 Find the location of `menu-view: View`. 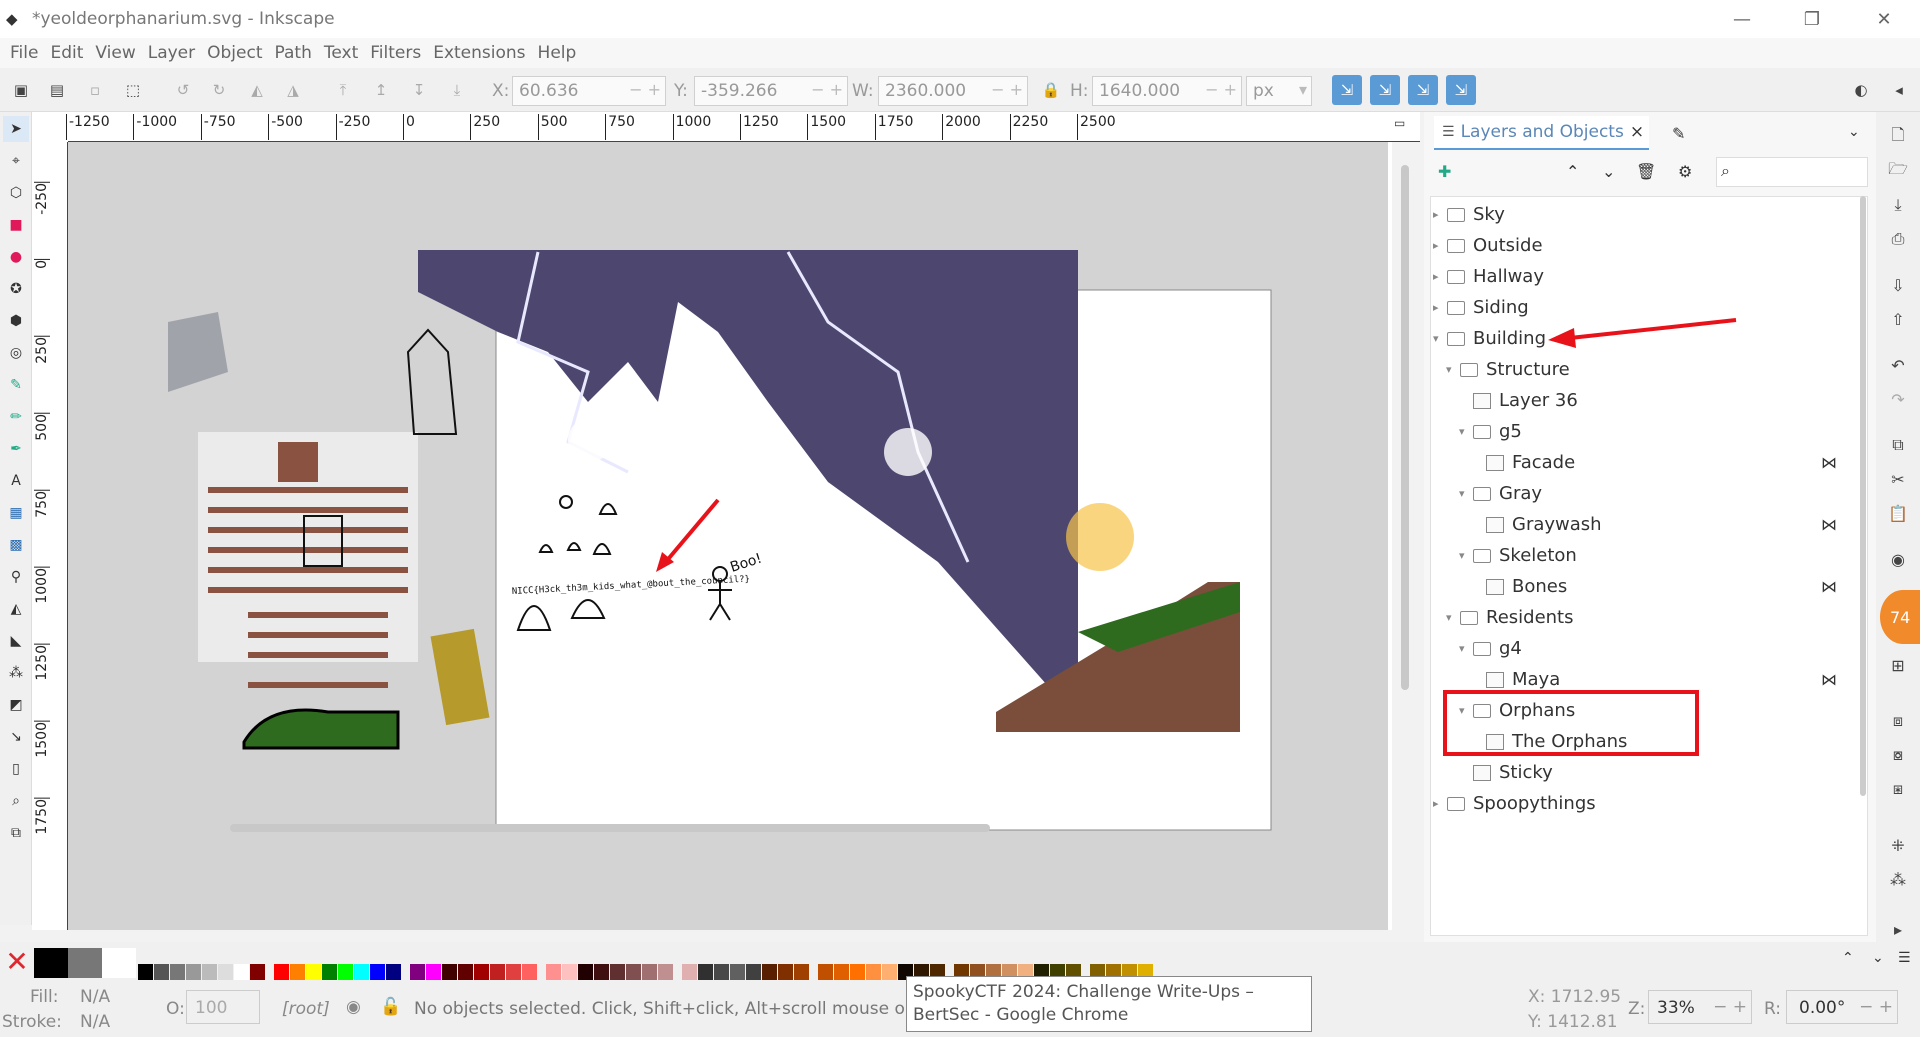

menu-view: View is located at coordinates (115, 53).